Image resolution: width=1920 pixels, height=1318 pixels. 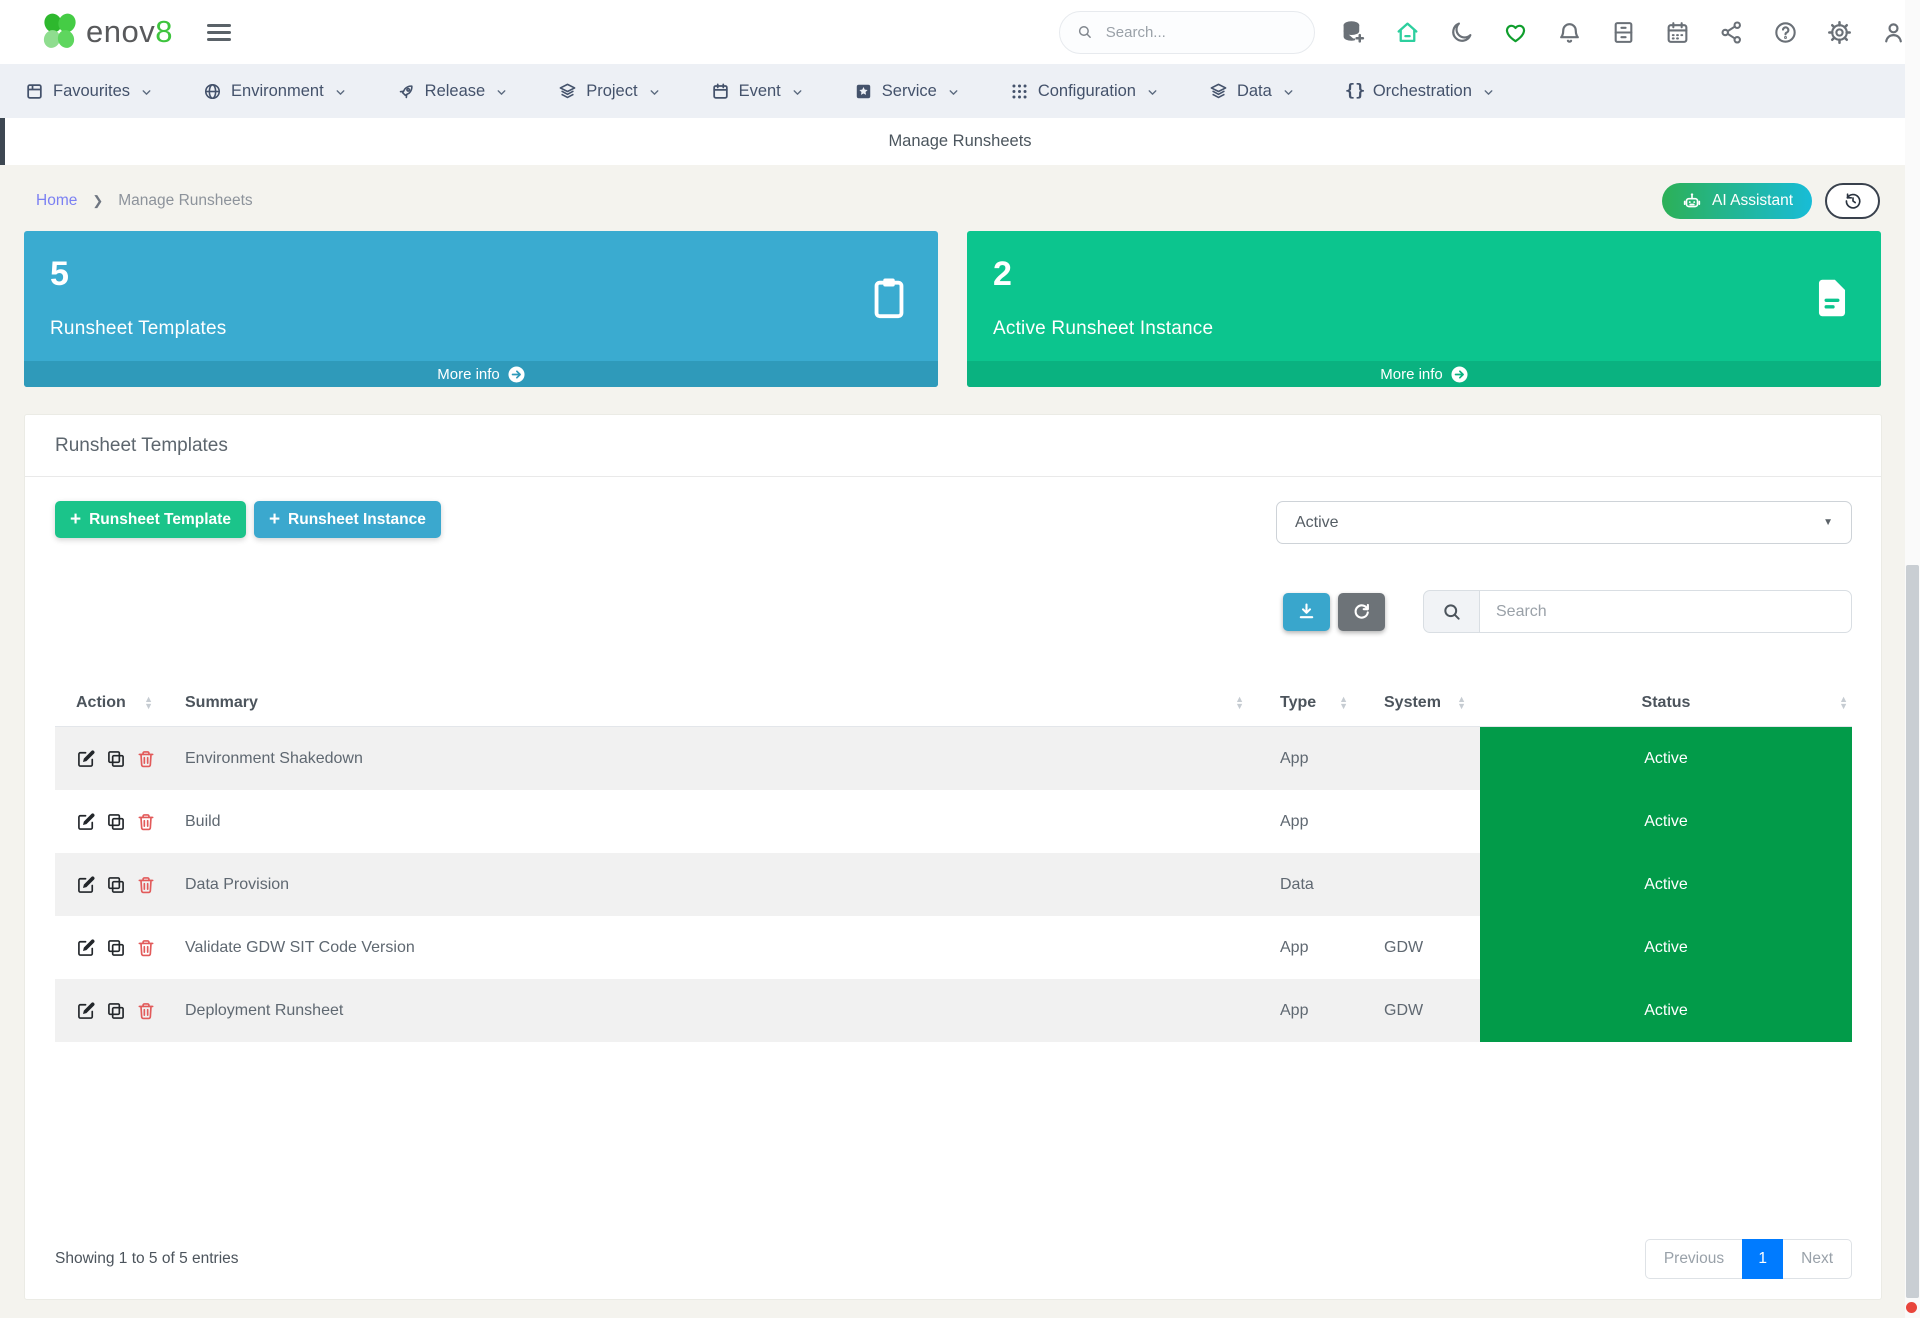 I want to click on home-icon, so click(x=1407, y=32).